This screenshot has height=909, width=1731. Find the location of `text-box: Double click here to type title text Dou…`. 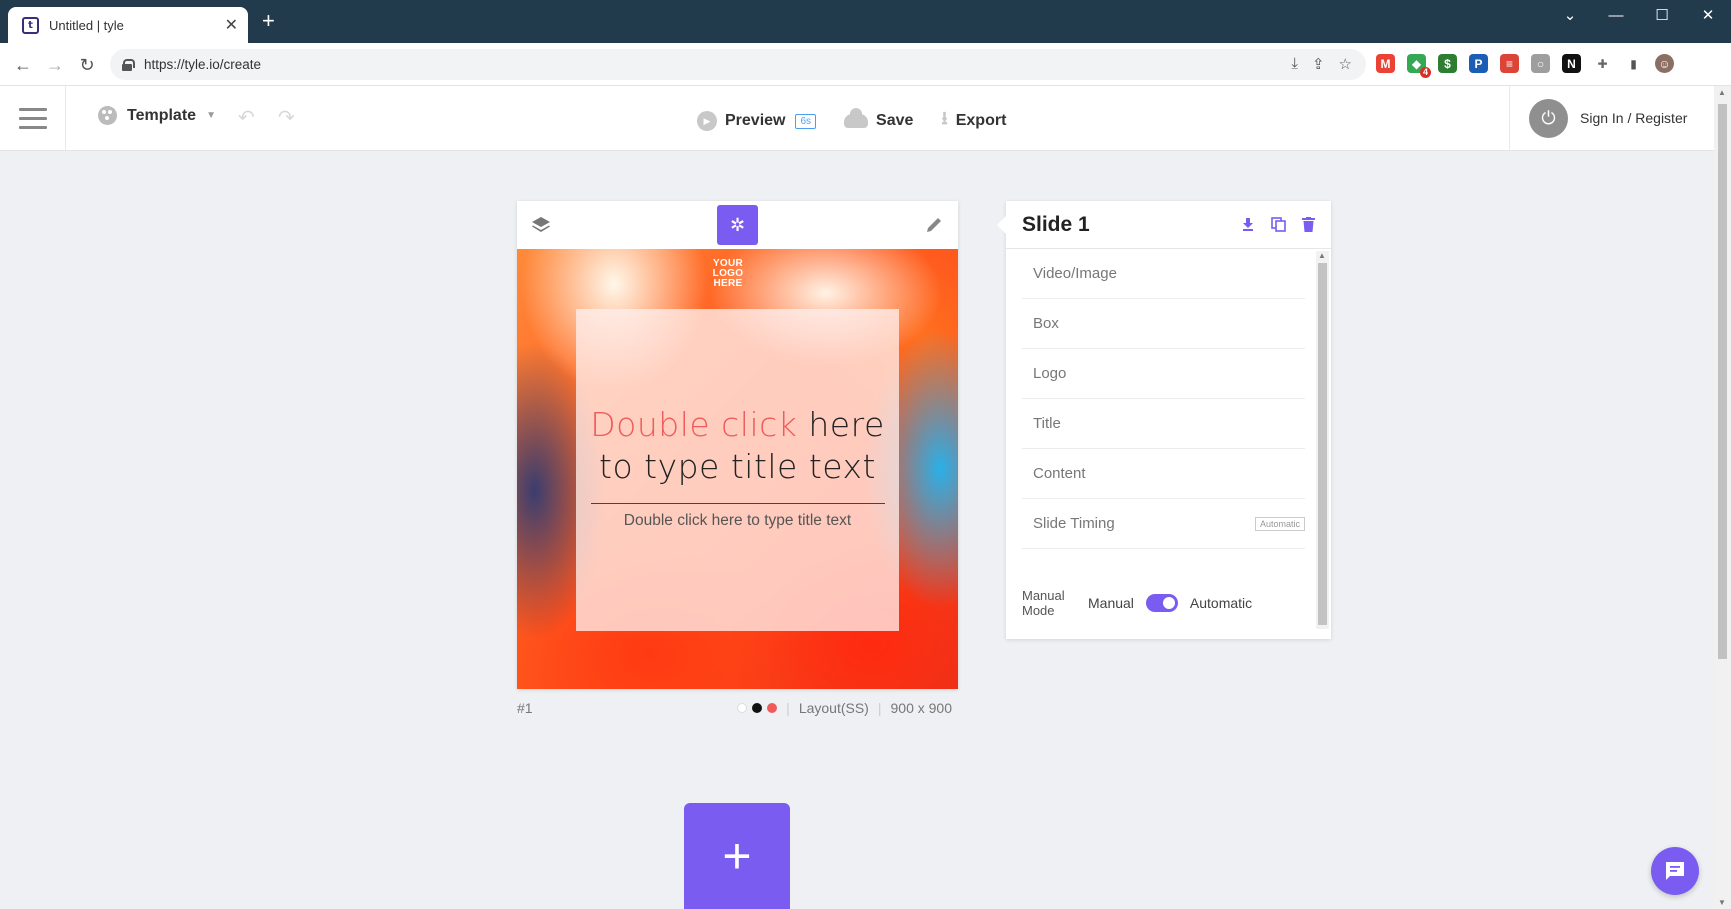

text-box: Double click here to type title text Dou… is located at coordinates (737, 470).